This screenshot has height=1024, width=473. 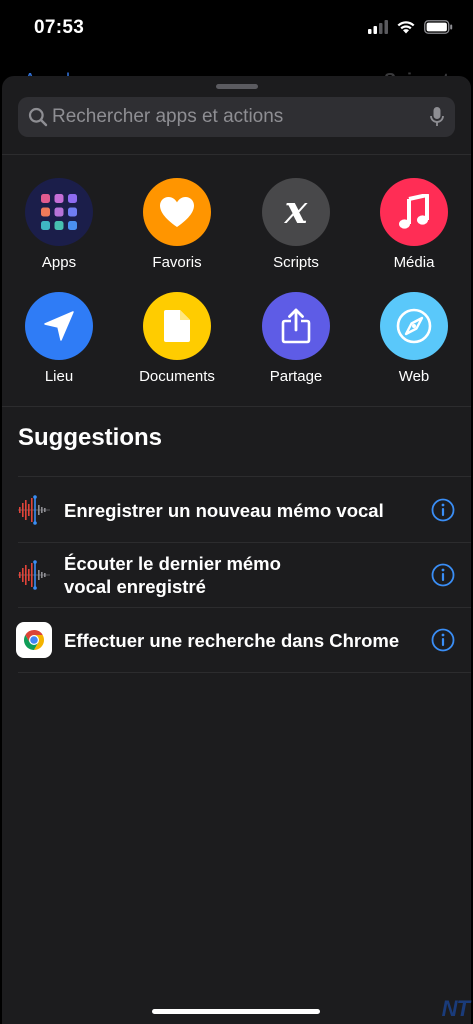 I want to click on suggestions-title: Suggestions, so click(x=90, y=437).